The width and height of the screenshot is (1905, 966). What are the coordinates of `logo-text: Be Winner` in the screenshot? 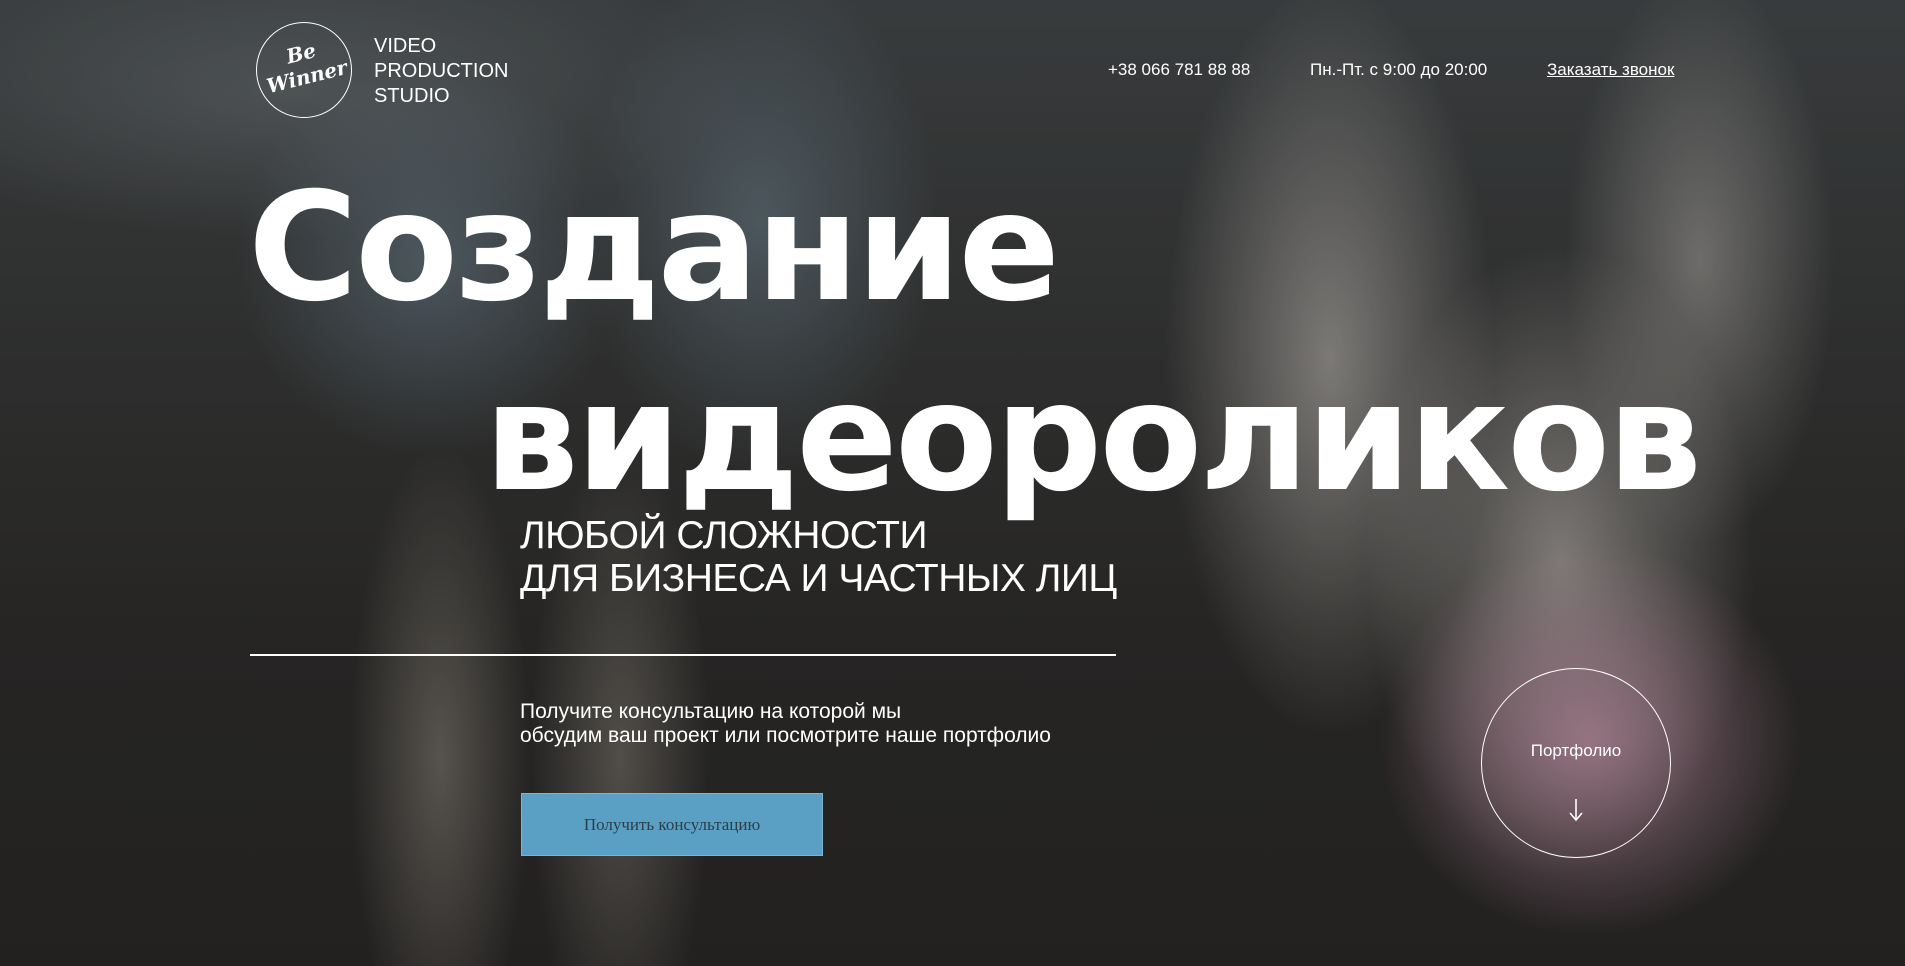 It's located at (307, 68).